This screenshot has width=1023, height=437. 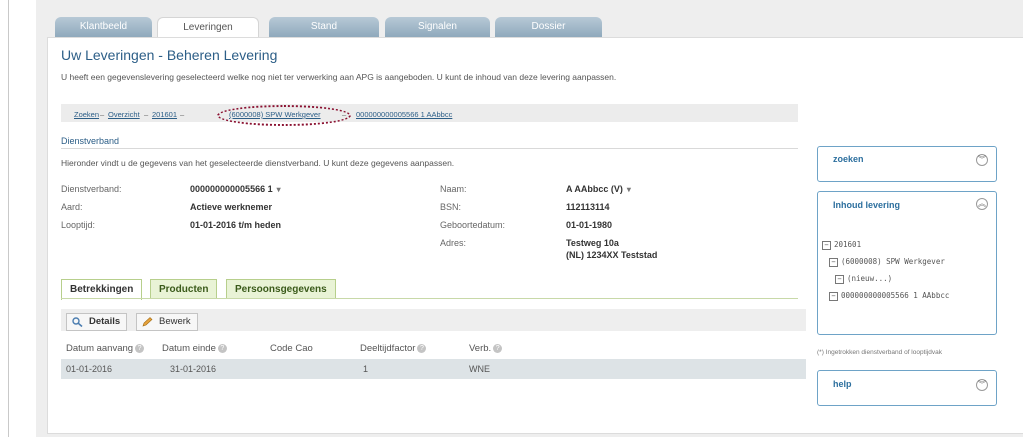 I want to click on aard-label: Aard:, so click(x=72, y=207).